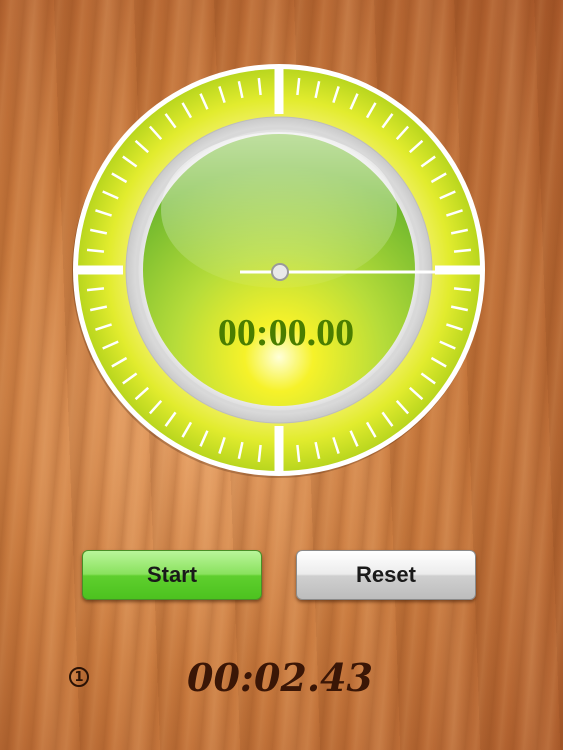 Image resolution: width=563 pixels, height=750 pixels. I want to click on start-button: Start, so click(172, 575).